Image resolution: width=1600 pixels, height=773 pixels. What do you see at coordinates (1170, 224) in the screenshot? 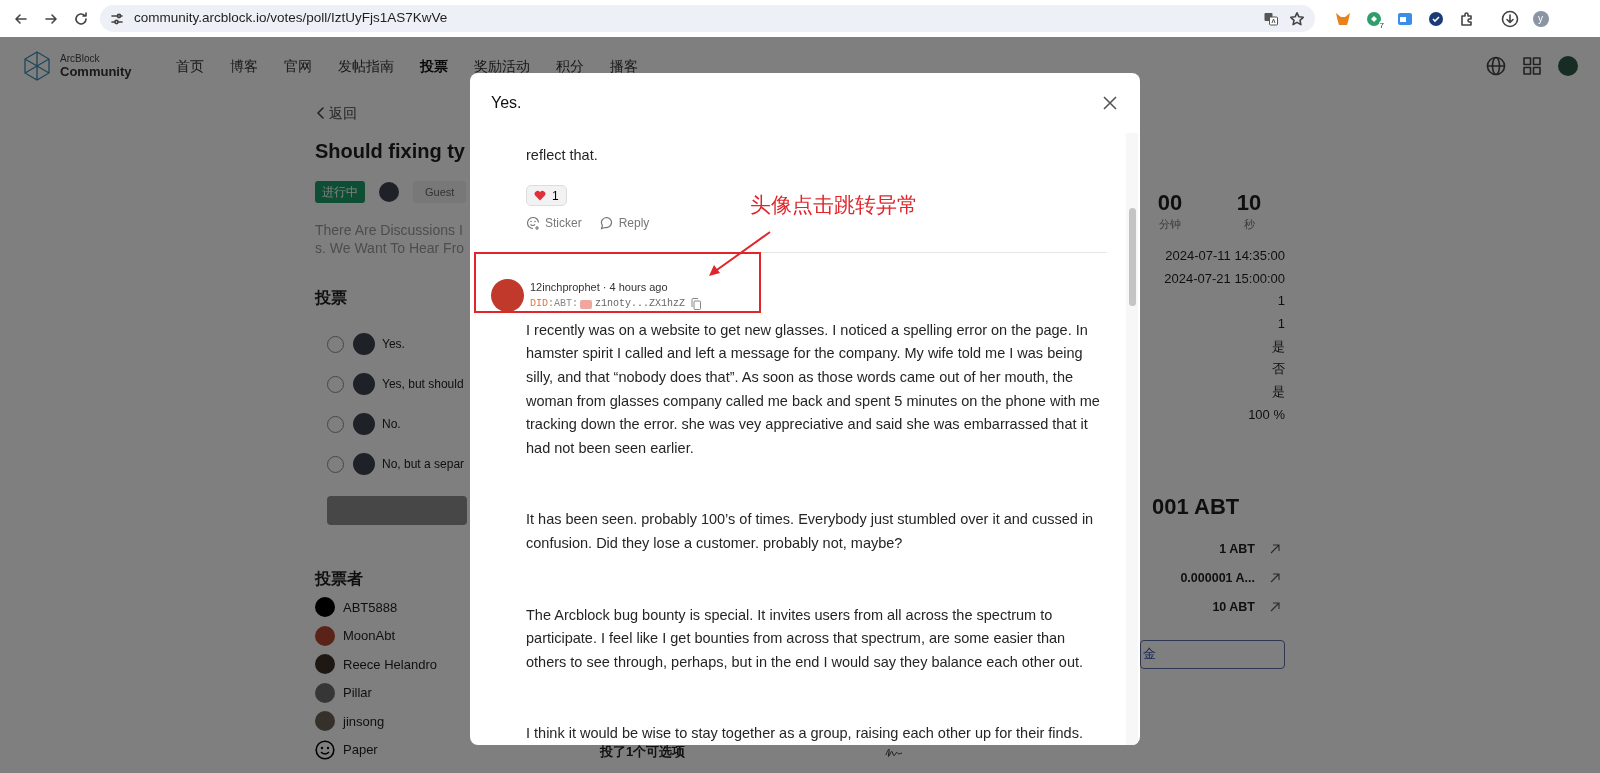
I see `countdown-unit: 分钟` at bounding box center [1170, 224].